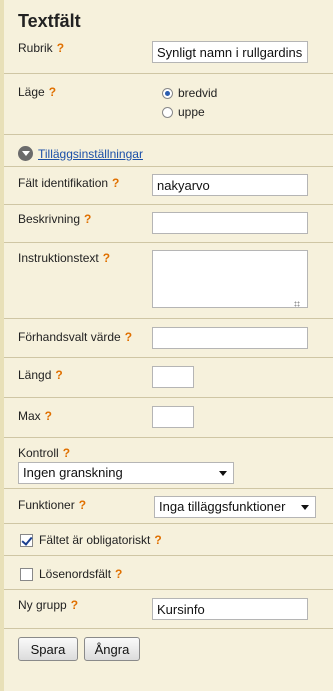  What do you see at coordinates (48, 649) in the screenshot?
I see `save-button: Spara` at bounding box center [48, 649].